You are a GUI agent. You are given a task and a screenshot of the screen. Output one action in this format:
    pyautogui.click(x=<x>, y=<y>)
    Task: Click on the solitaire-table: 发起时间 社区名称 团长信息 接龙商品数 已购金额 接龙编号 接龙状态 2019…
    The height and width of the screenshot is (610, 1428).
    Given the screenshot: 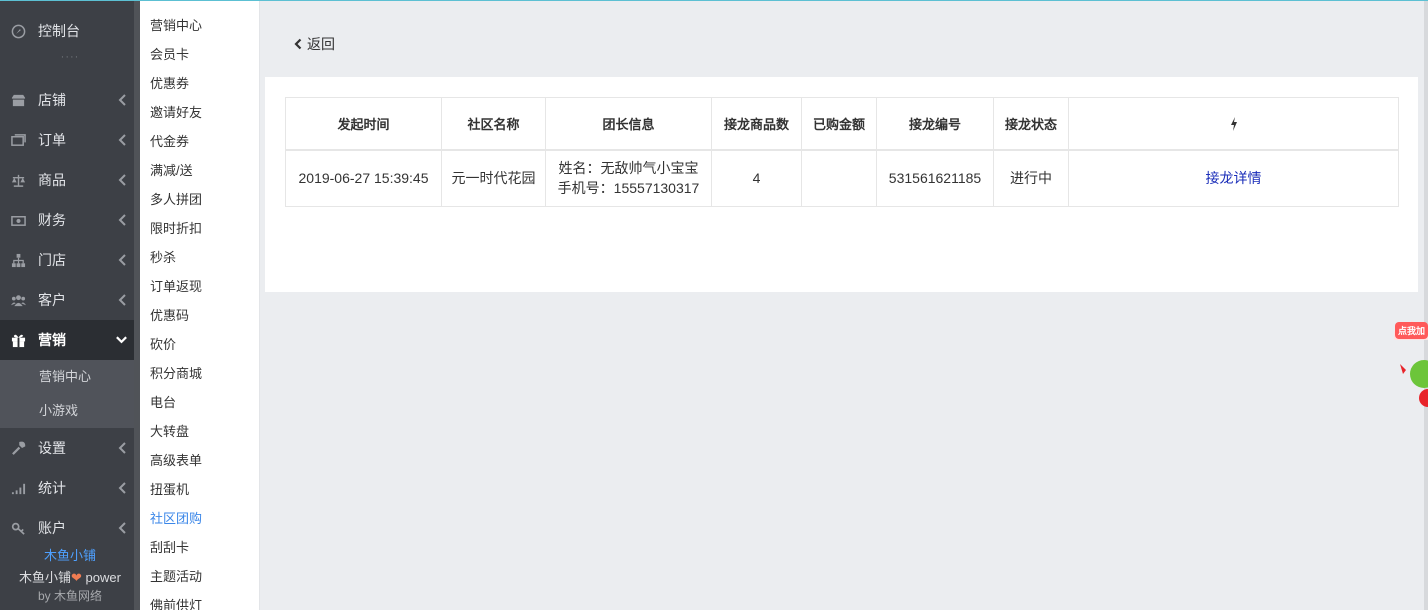 What is the action you would take?
    pyautogui.click(x=842, y=152)
    